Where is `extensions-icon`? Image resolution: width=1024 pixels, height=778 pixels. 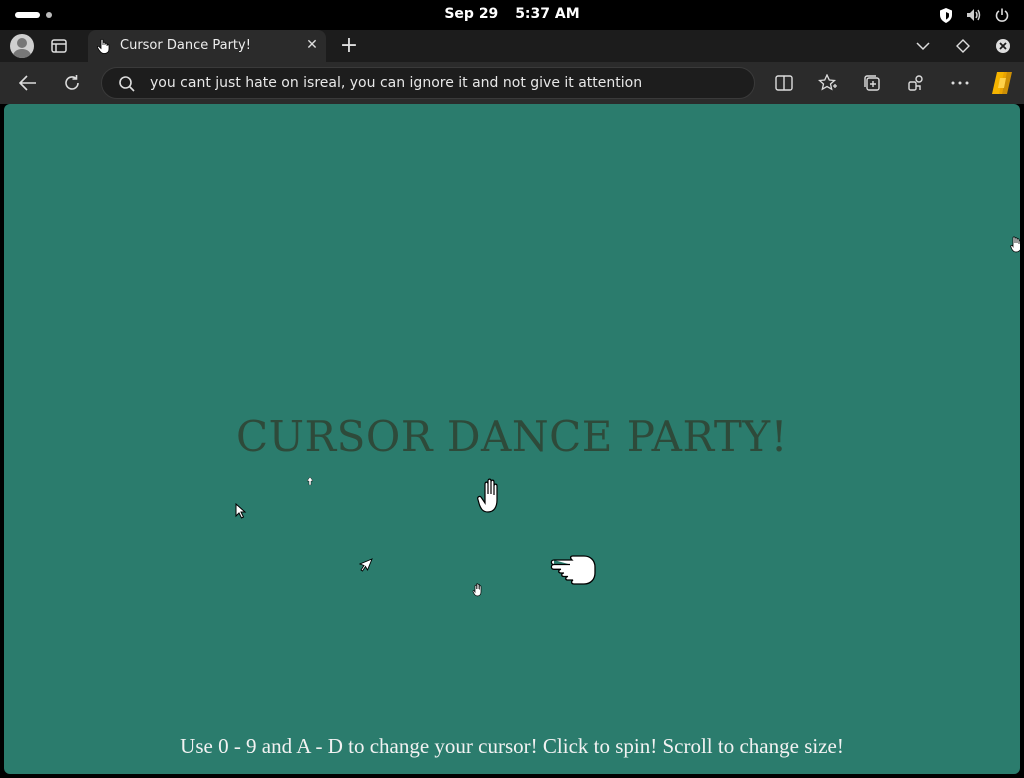
extensions-icon is located at coordinates (916, 83).